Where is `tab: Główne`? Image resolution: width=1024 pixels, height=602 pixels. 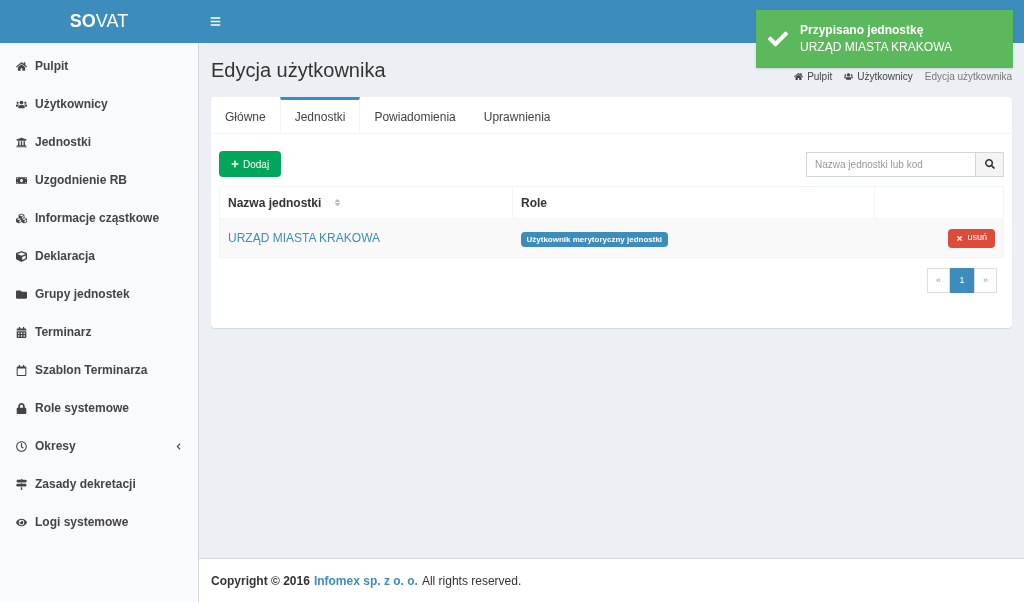
tab: Główne is located at coordinates (245, 115).